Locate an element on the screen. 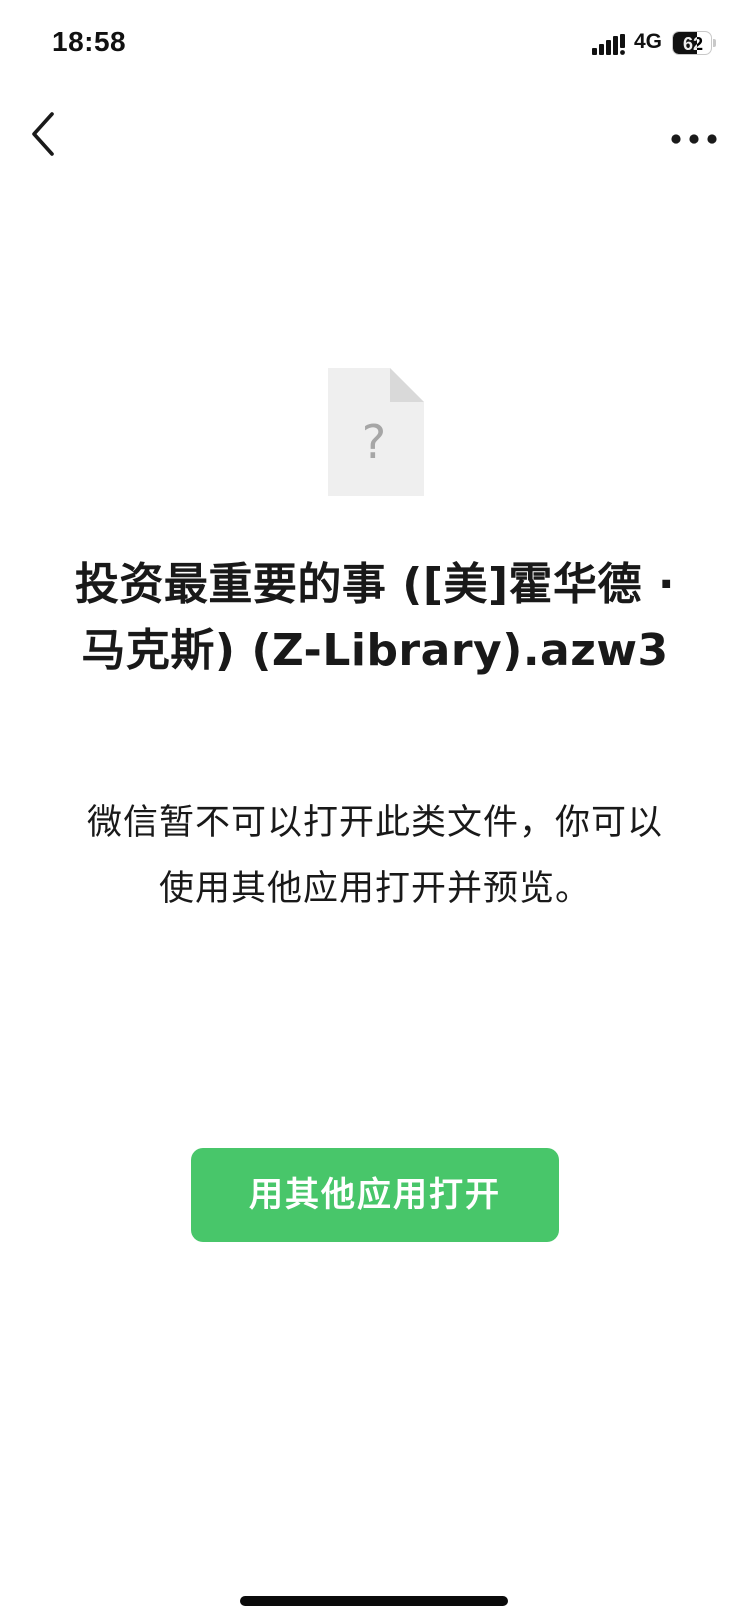 Image resolution: width=750 pixels, height=1624 pixels. status-bar: 18:58 4G 62 is located at coordinates (375, 45).